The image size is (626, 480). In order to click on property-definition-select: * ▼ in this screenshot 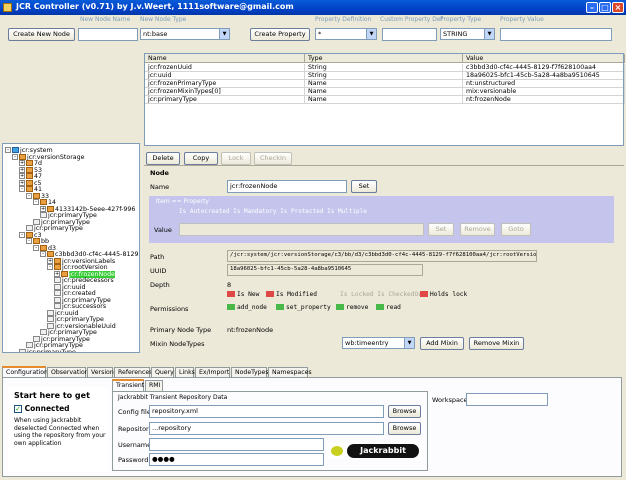, I will do `click(346, 34)`.